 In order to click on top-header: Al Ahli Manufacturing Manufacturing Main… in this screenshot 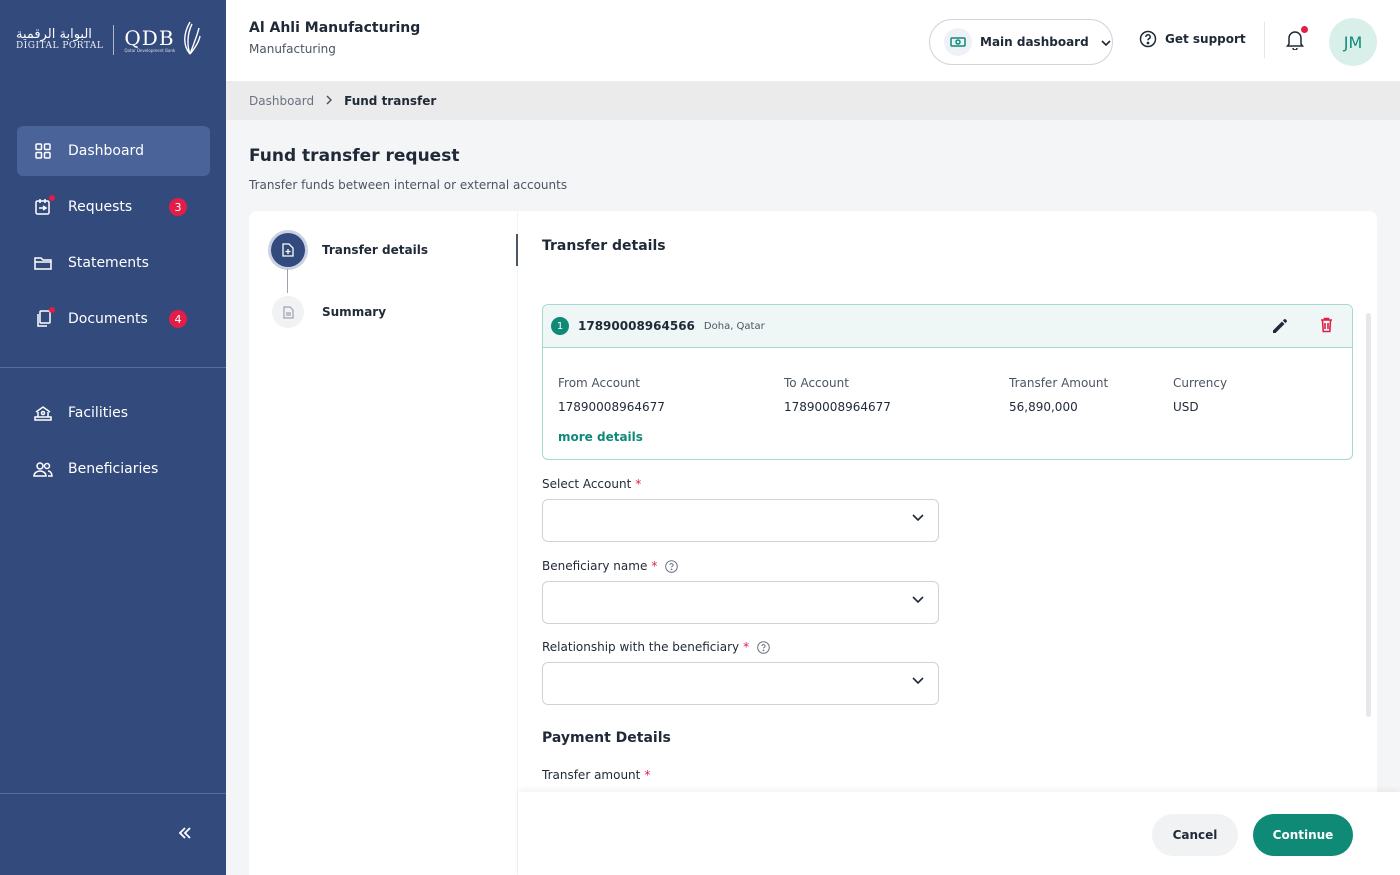, I will do `click(813, 40)`.